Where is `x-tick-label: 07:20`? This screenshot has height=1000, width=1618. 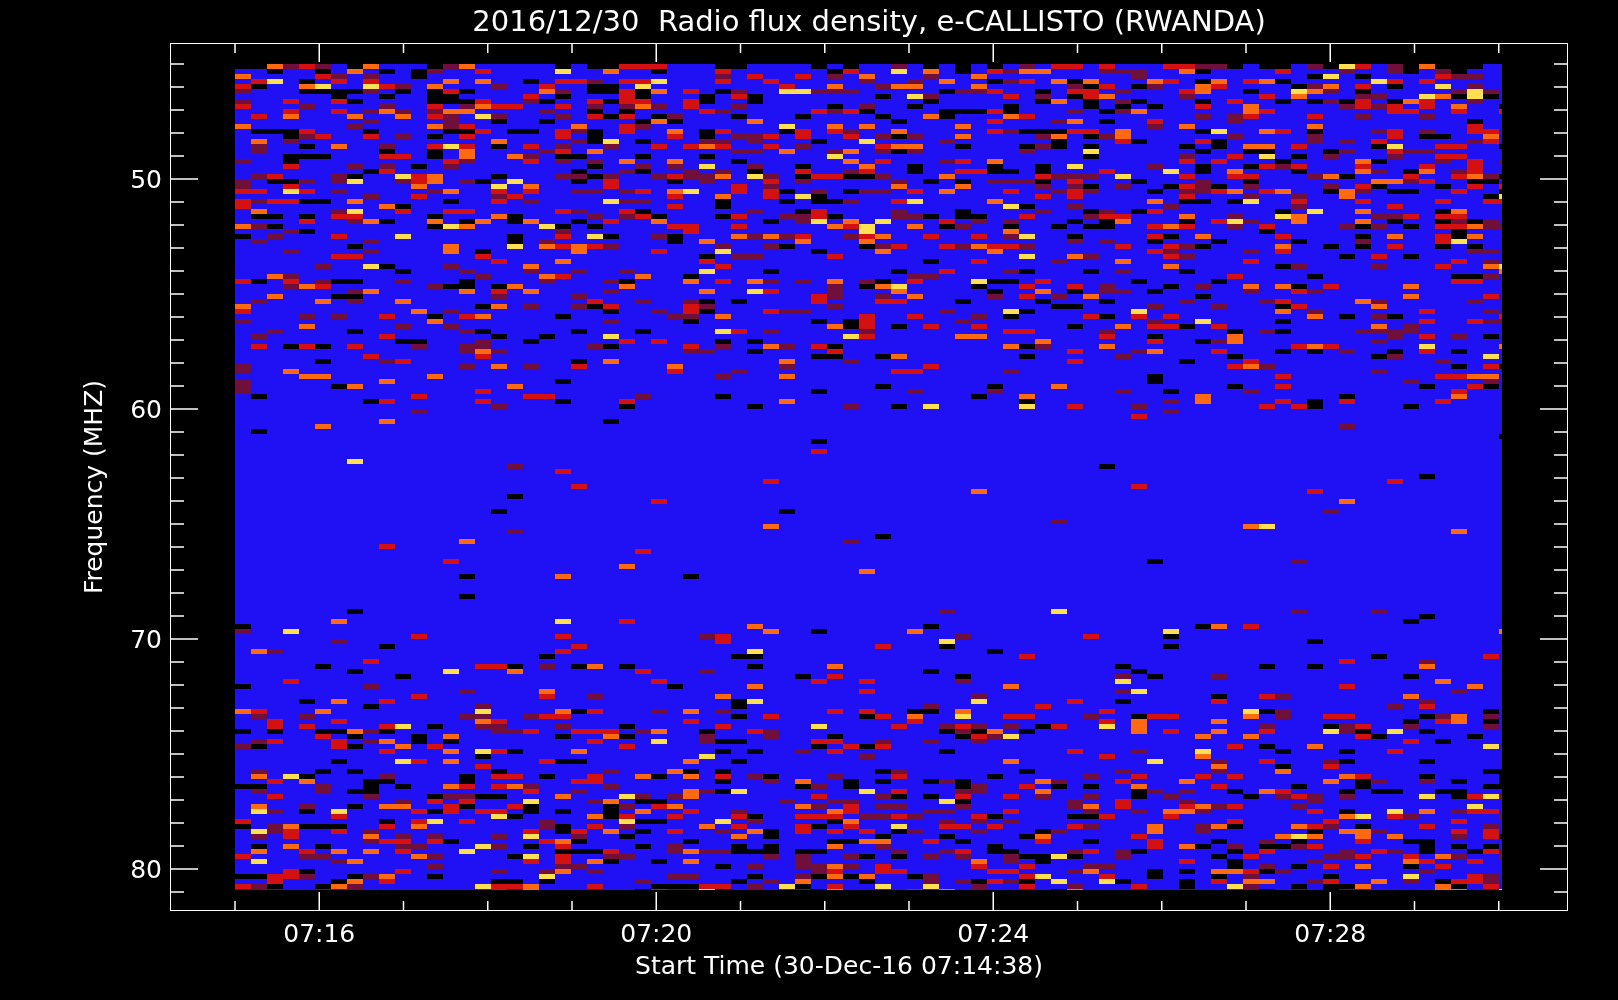
x-tick-label: 07:20 is located at coordinates (656, 933).